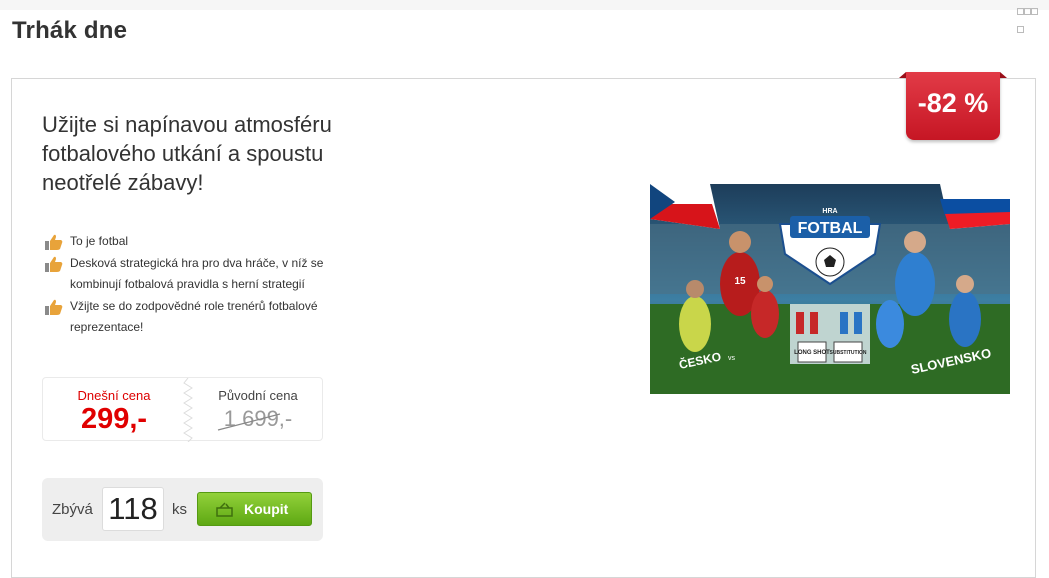 This screenshot has width=1049, height=578. What do you see at coordinates (114, 419) in the screenshot?
I see `today-price: 299,-` at bounding box center [114, 419].